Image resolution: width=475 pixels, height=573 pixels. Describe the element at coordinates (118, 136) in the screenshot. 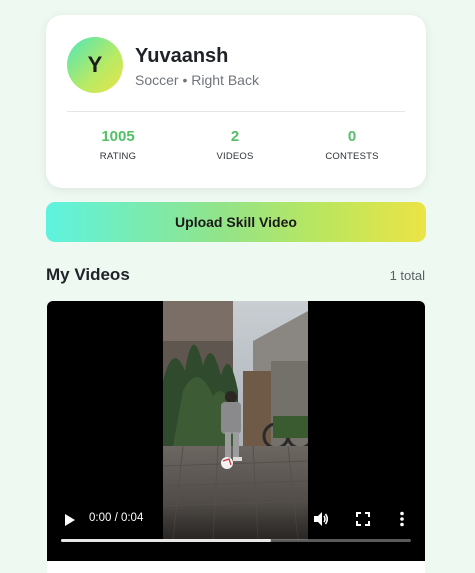

I see `stat-rating-value: 1005` at that location.